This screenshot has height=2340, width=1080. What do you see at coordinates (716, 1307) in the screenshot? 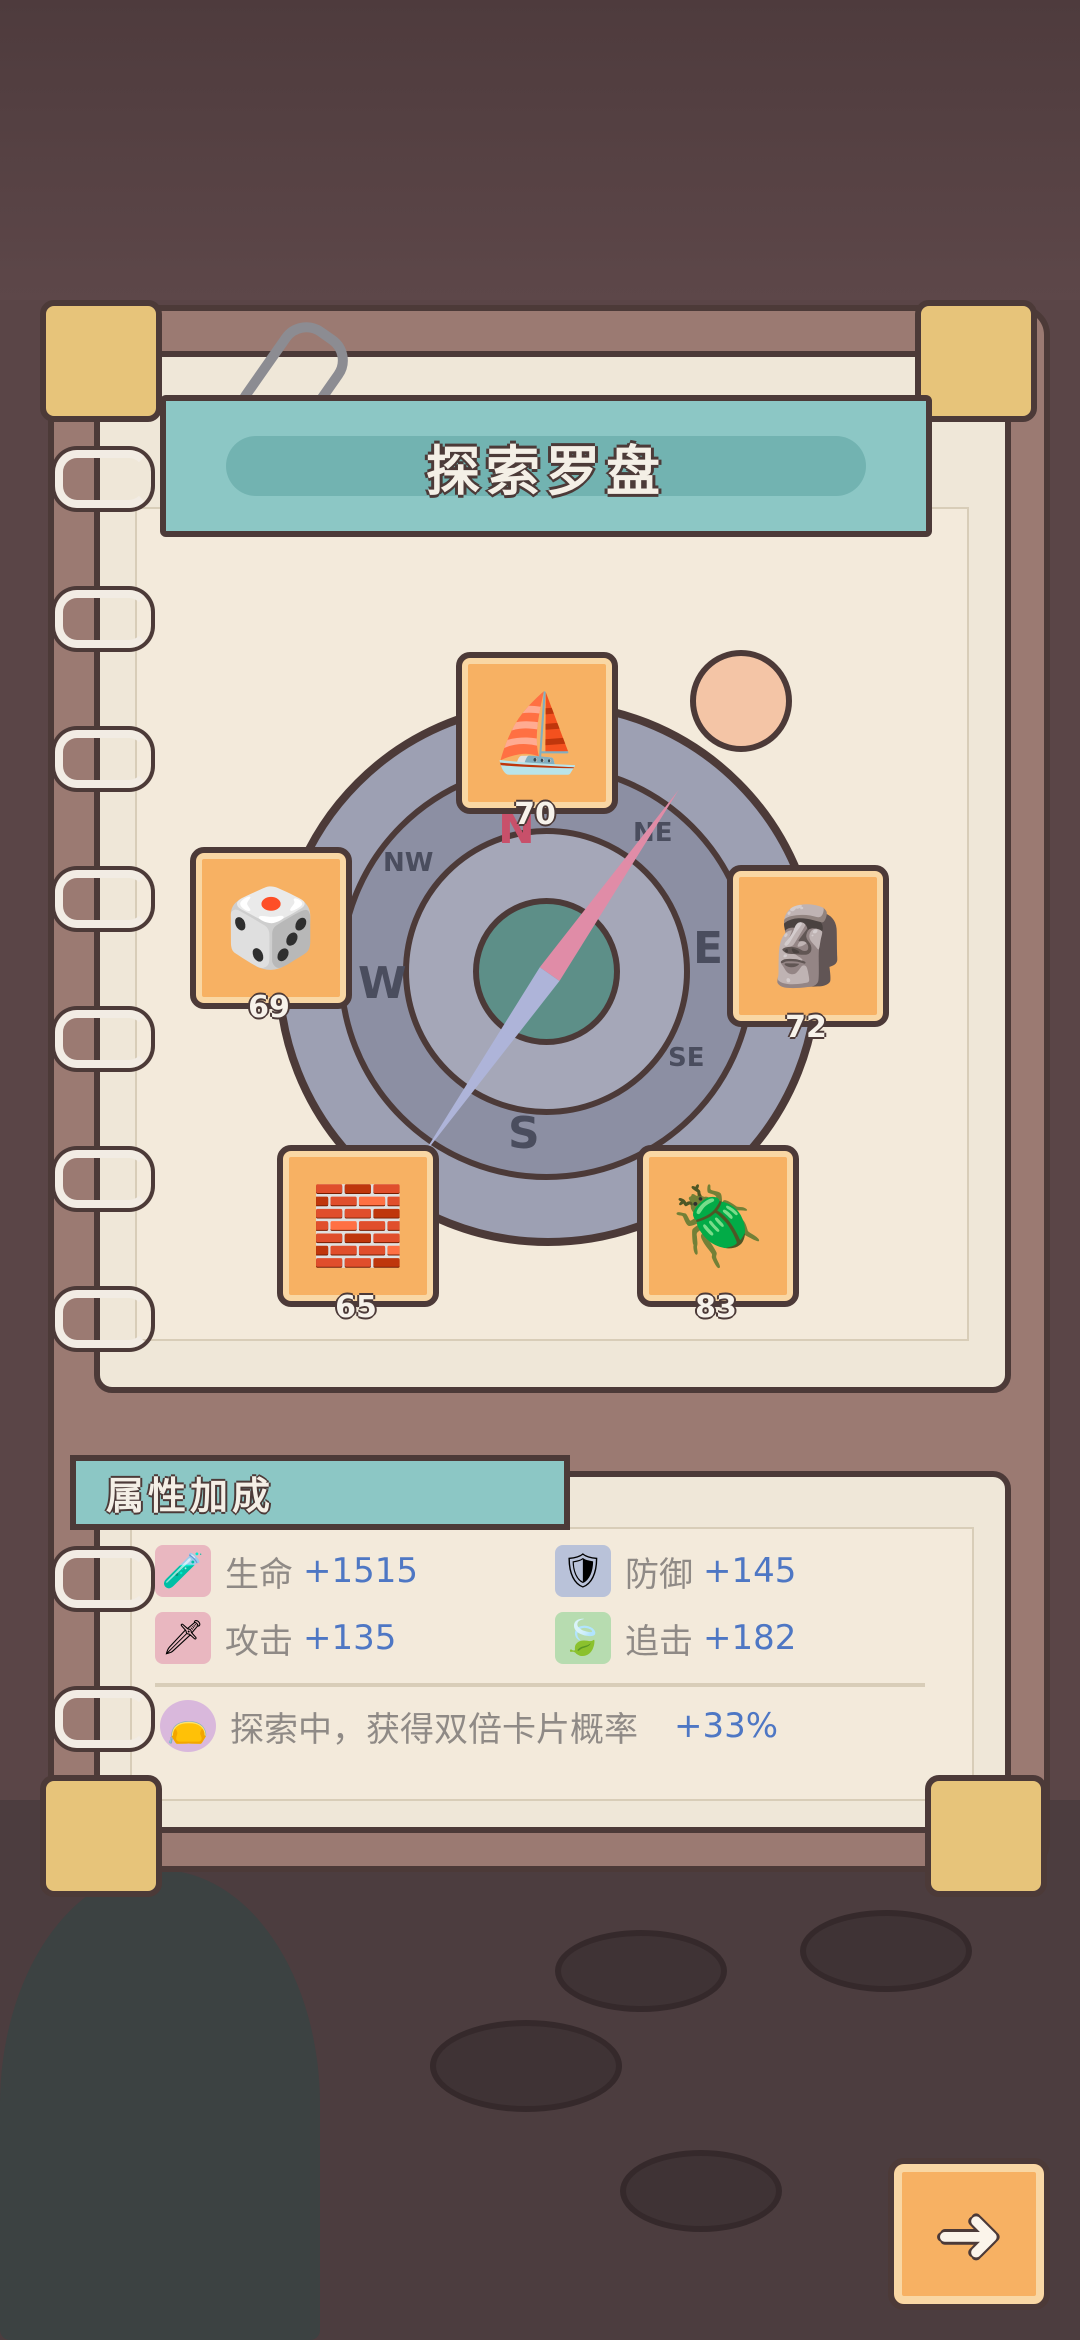
I see `item-count: 83` at bounding box center [716, 1307].